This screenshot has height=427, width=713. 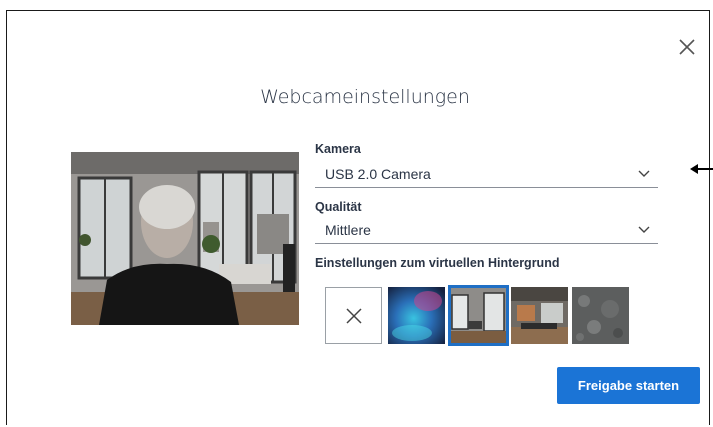 What do you see at coordinates (437, 263) in the screenshot?
I see `virtual-background-label: Einstellungen zum virtuellen Hintergrund` at bounding box center [437, 263].